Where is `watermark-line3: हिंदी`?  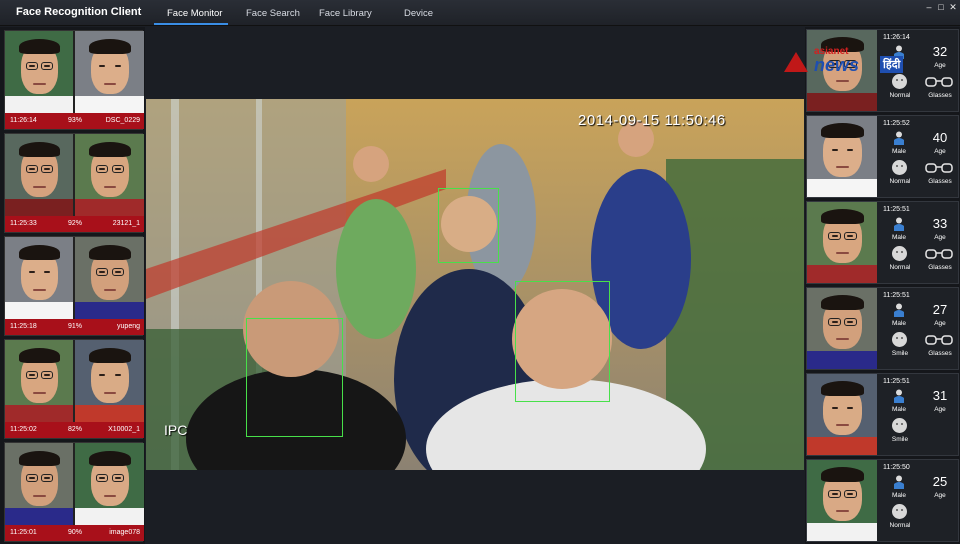 watermark-line3: हिंदी is located at coordinates (892, 64).